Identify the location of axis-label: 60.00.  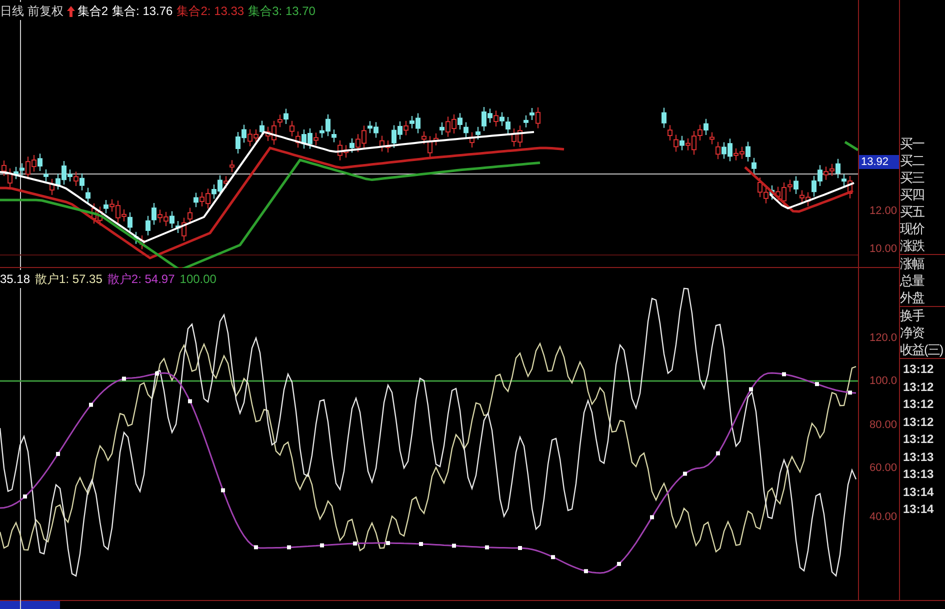
(883, 468).